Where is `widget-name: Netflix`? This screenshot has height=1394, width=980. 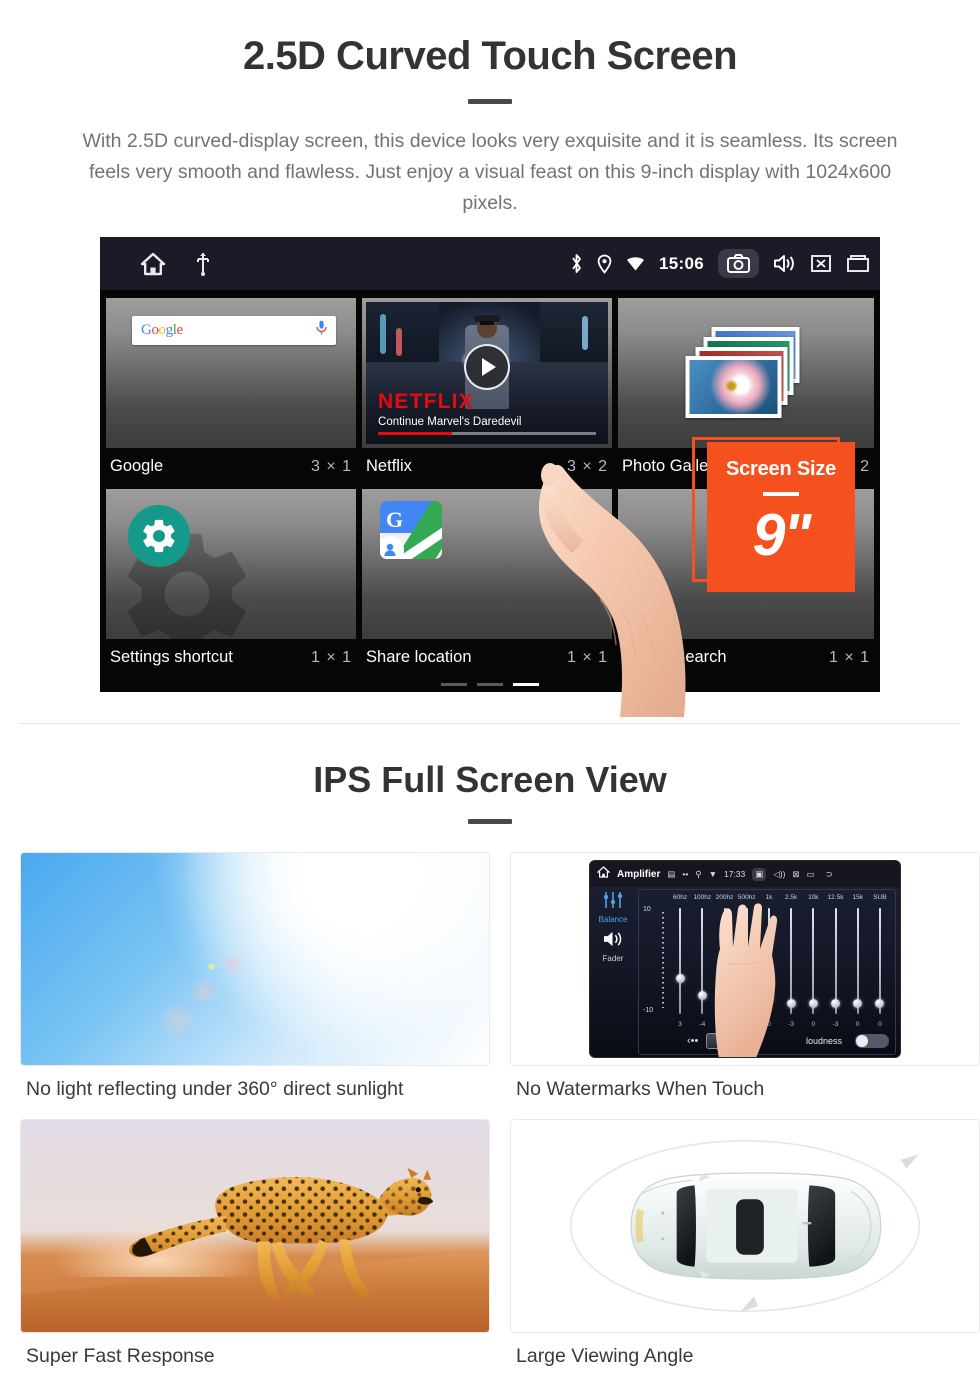 widget-name: Netflix is located at coordinates (389, 466).